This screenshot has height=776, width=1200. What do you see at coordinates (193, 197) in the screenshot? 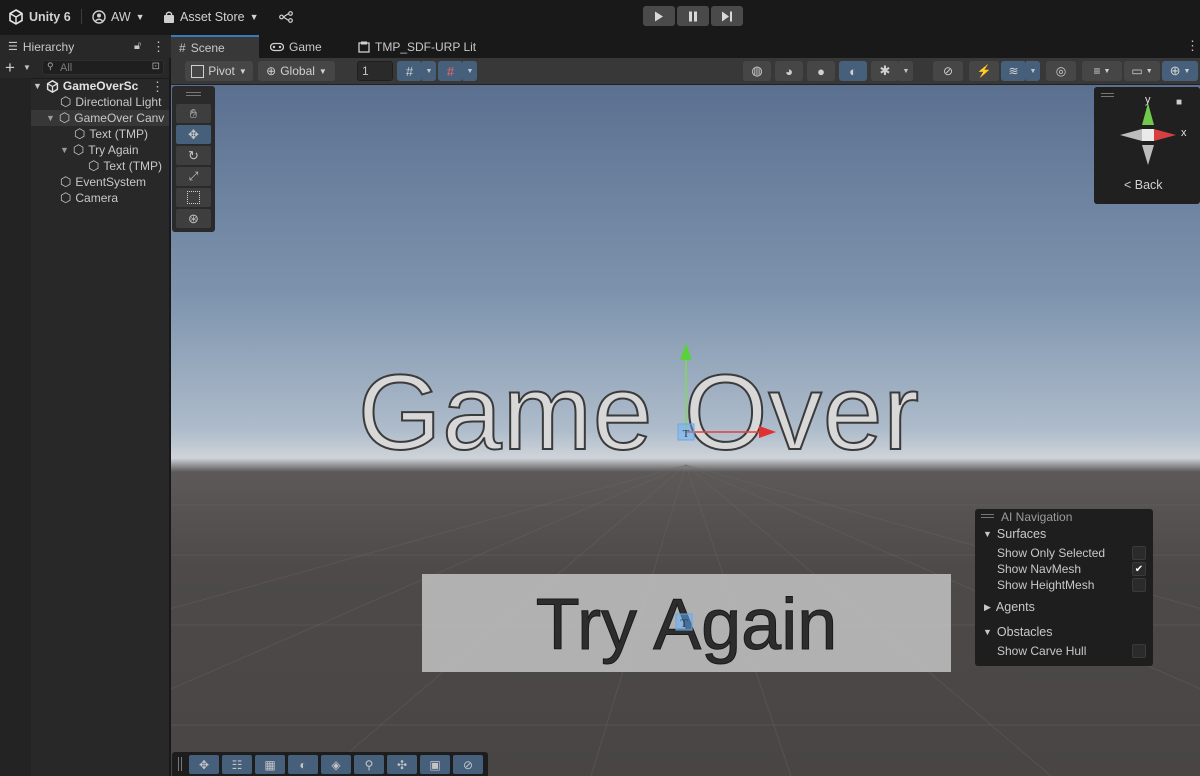
I see `rect-tool-button` at bounding box center [193, 197].